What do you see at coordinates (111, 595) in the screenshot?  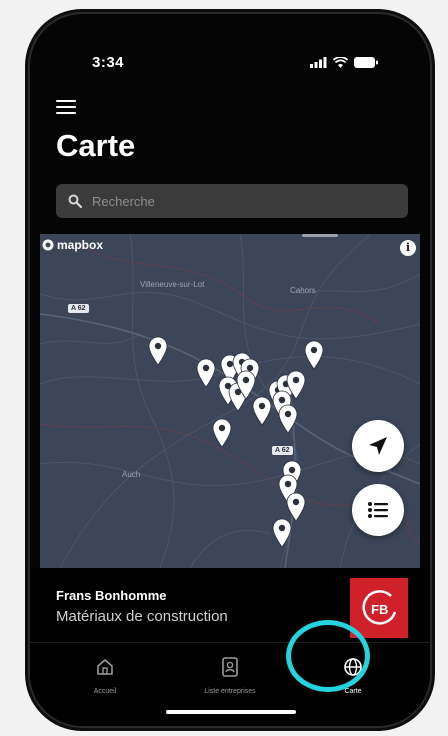 I see `company-name: Frans Bonhomme` at bounding box center [111, 595].